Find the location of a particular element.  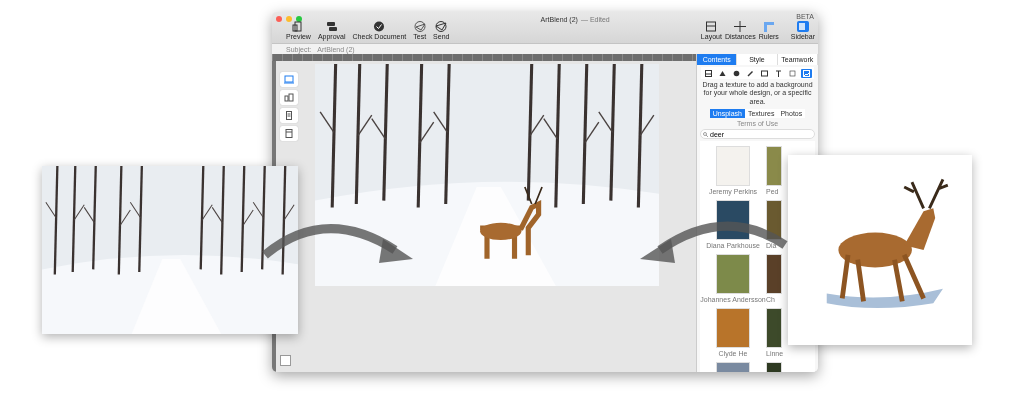

ruler-icon is located at coordinates (768, 26).